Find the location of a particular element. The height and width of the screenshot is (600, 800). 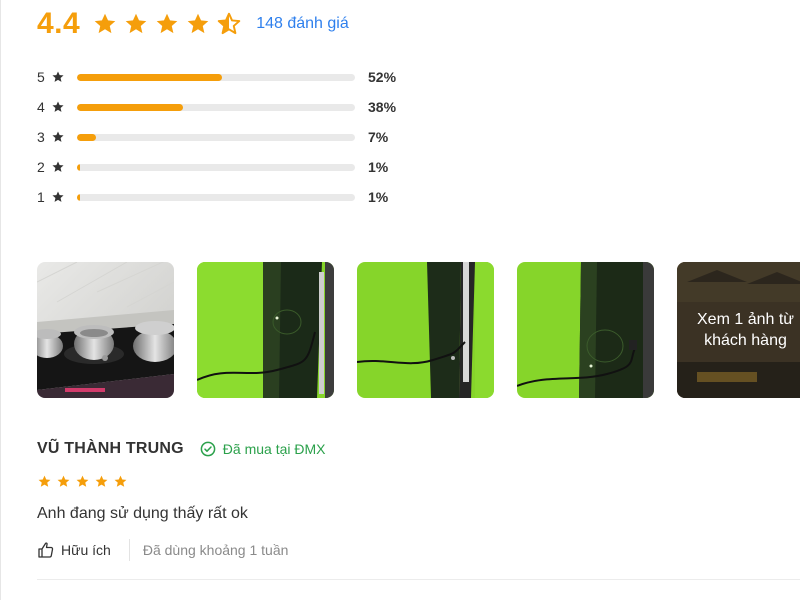

star-level: 3 is located at coordinates (41, 137).